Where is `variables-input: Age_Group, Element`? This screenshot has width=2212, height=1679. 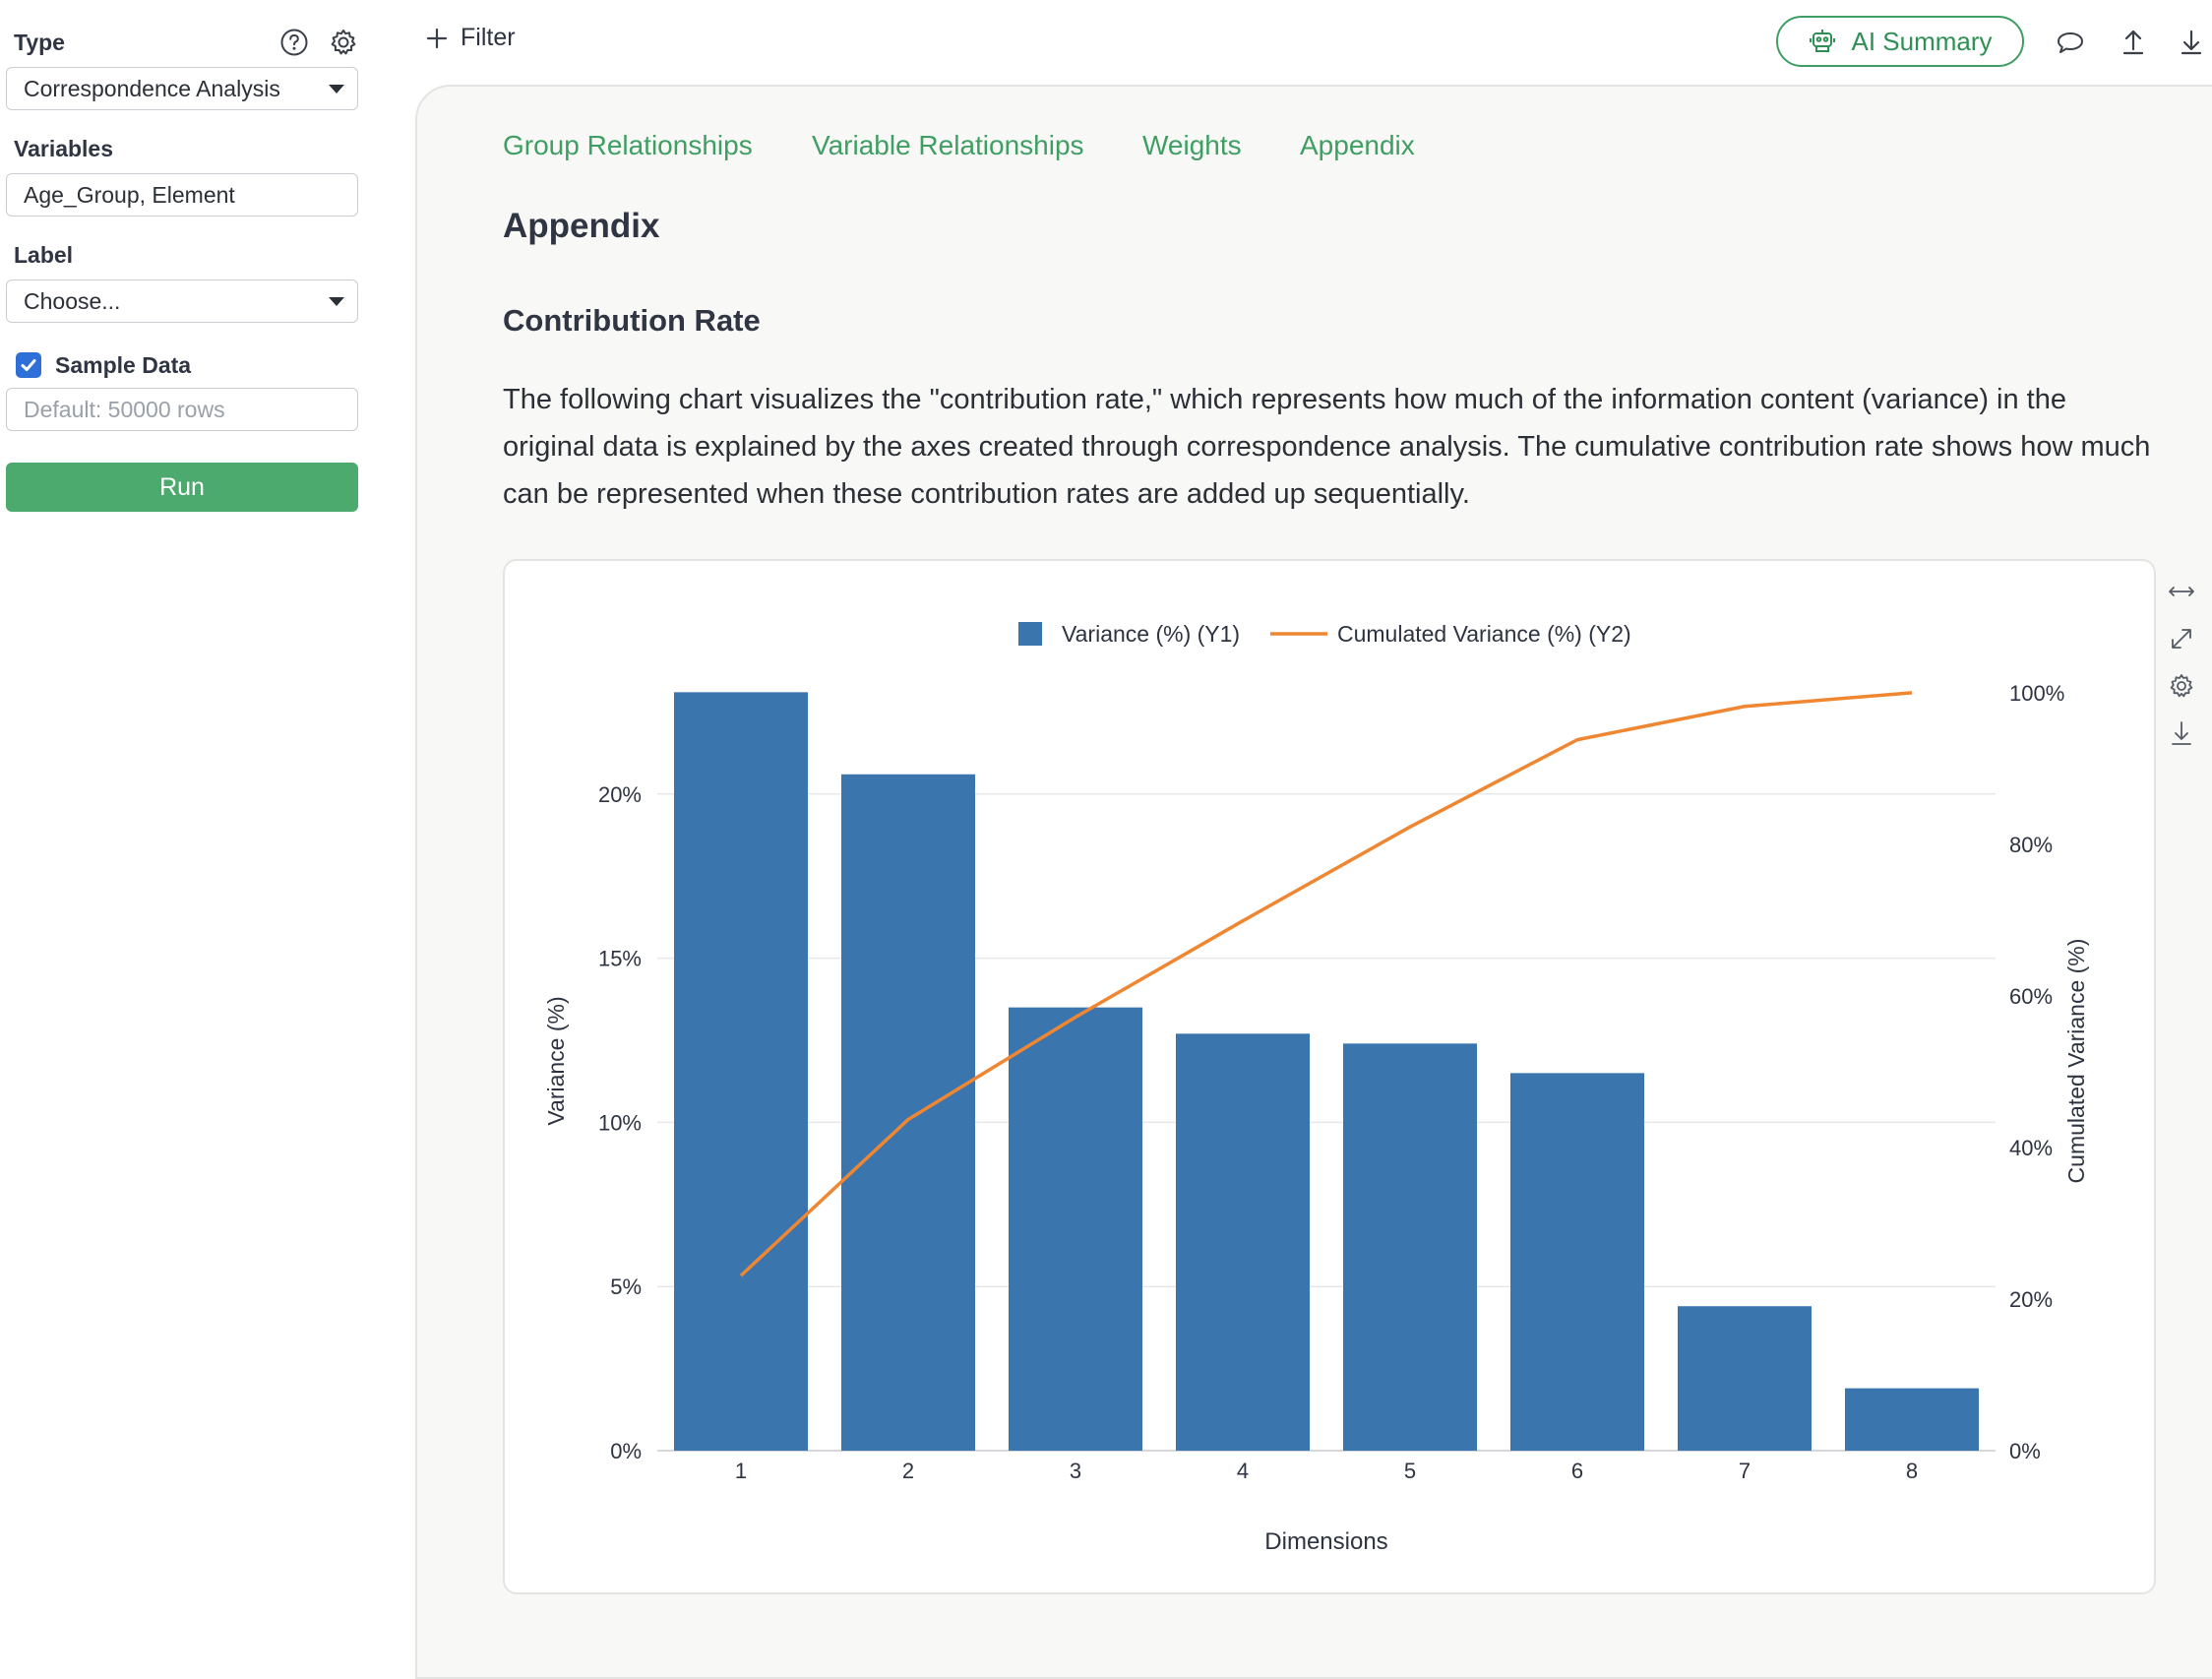
variables-input: Age_Group, Element is located at coordinates (182, 195).